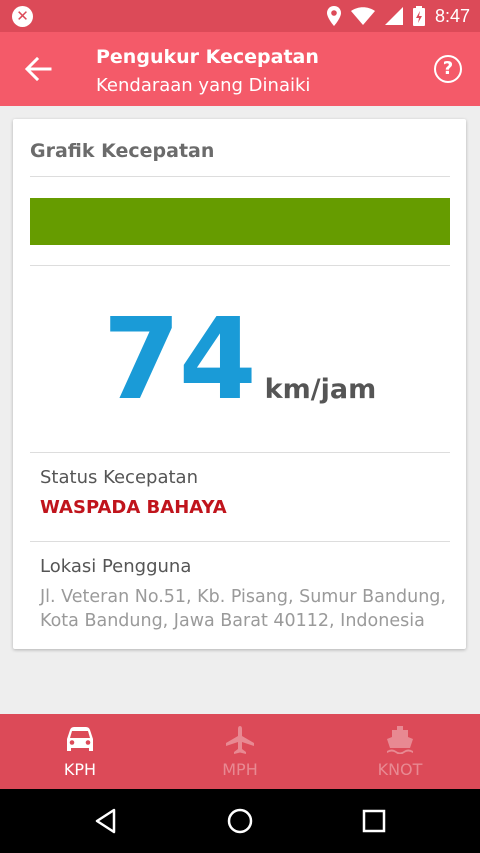 The width and height of the screenshot is (480, 853). What do you see at coordinates (393, 16) in the screenshot?
I see `signal-icon` at bounding box center [393, 16].